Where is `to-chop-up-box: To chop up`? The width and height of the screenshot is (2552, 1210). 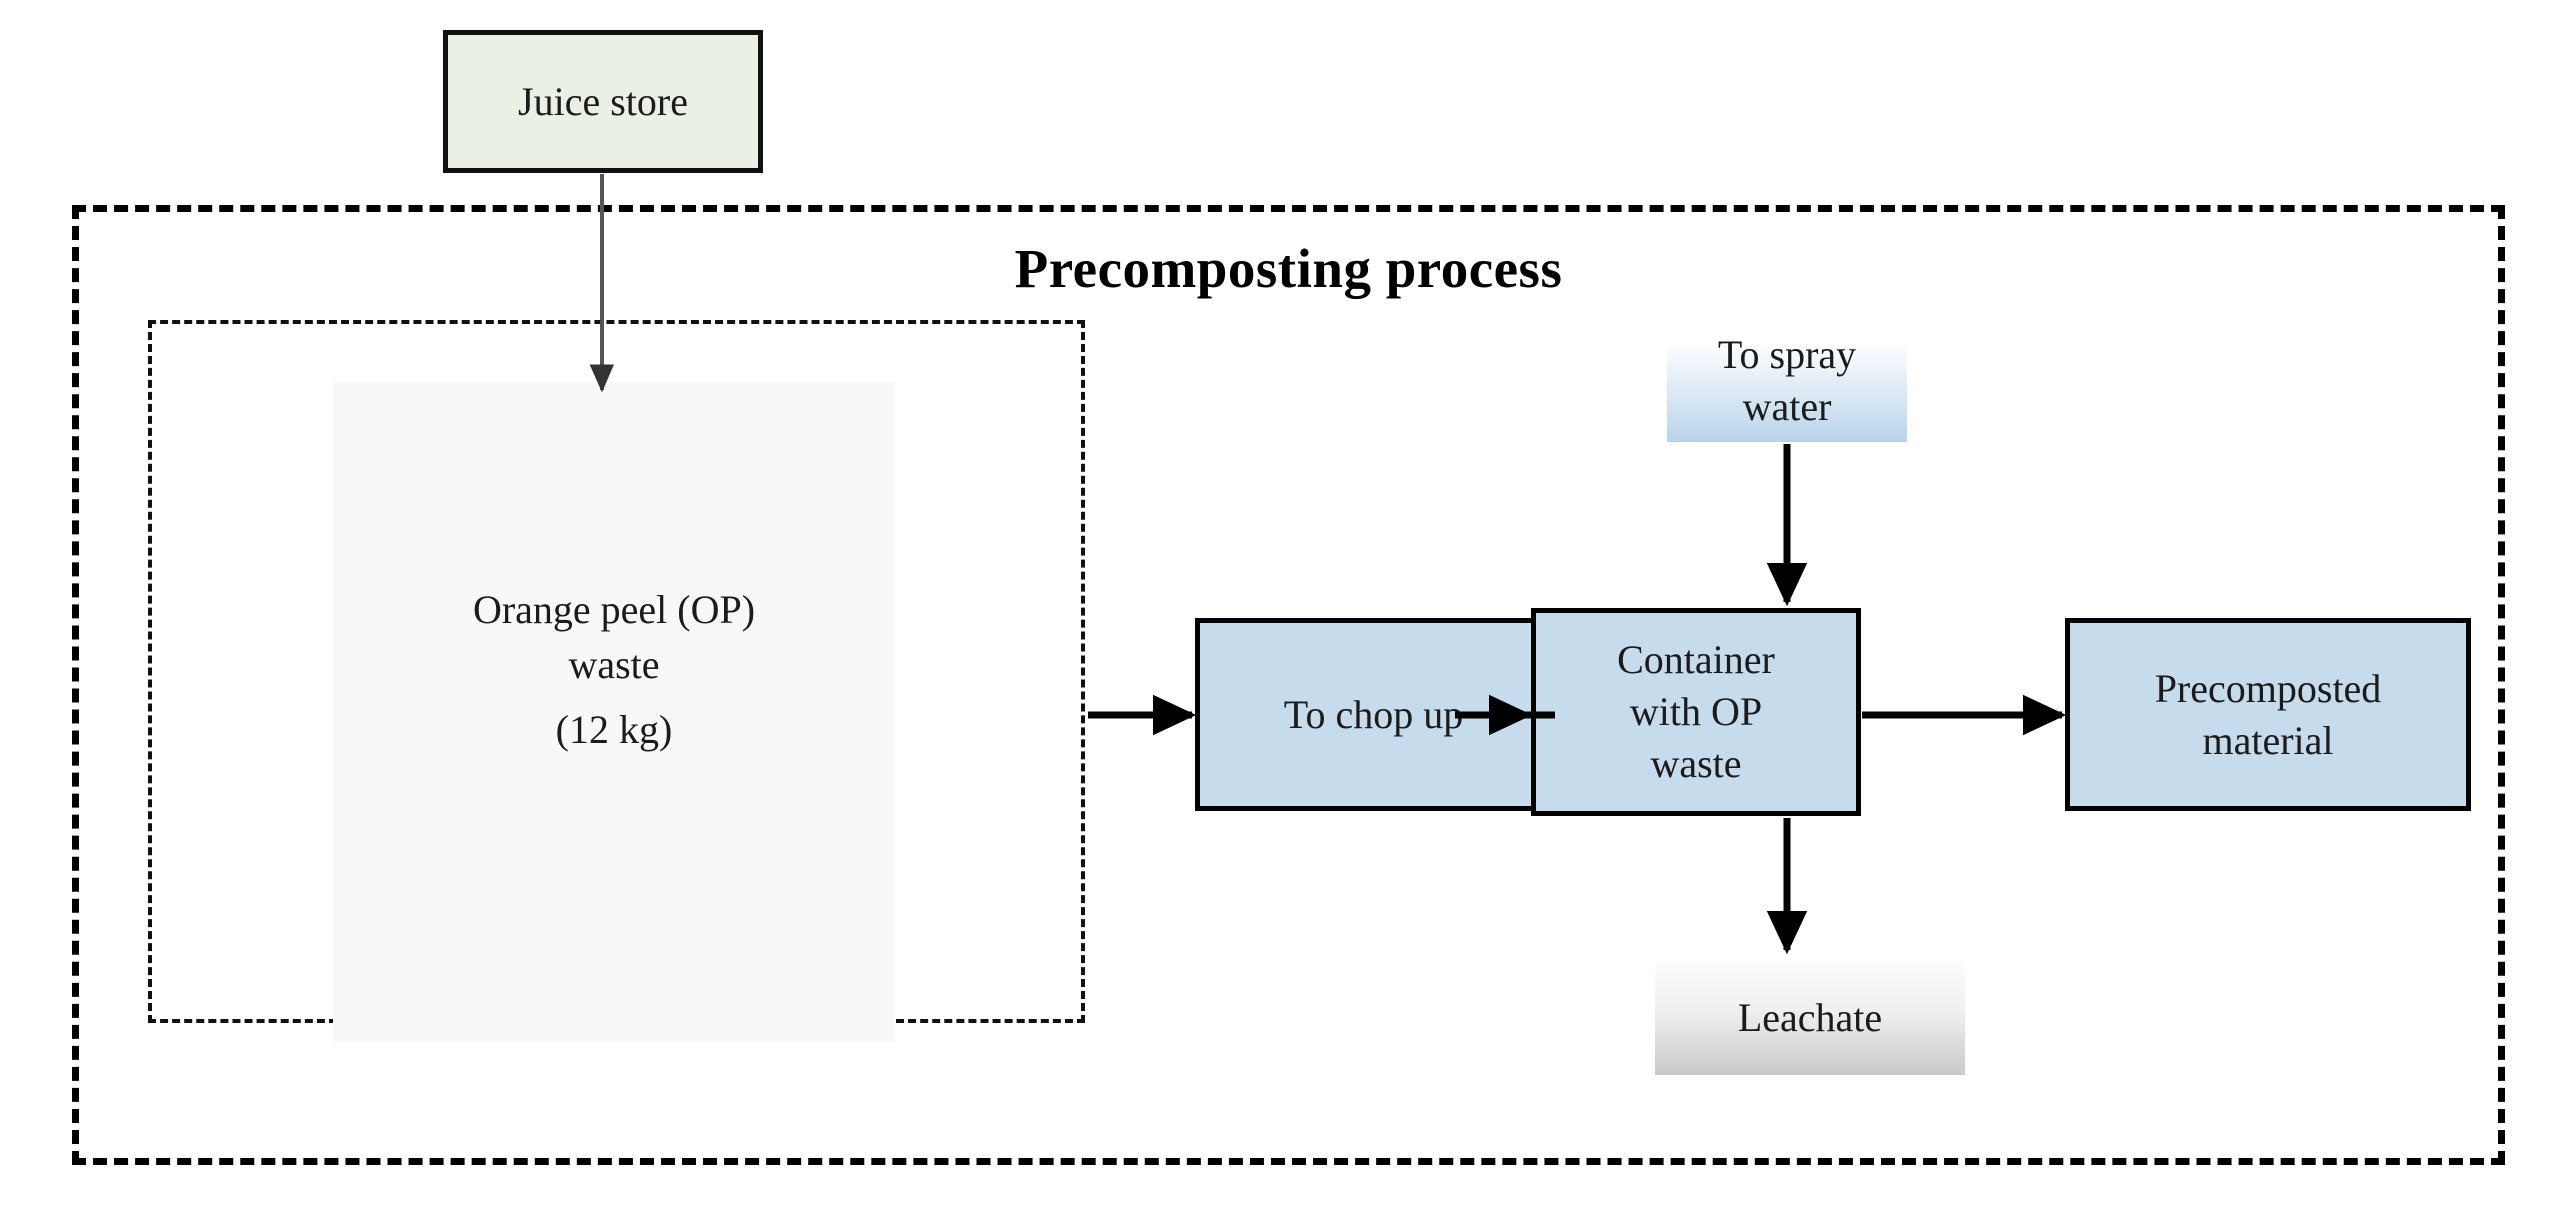
to-chop-up-box: To chop up is located at coordinates (1373, 714).